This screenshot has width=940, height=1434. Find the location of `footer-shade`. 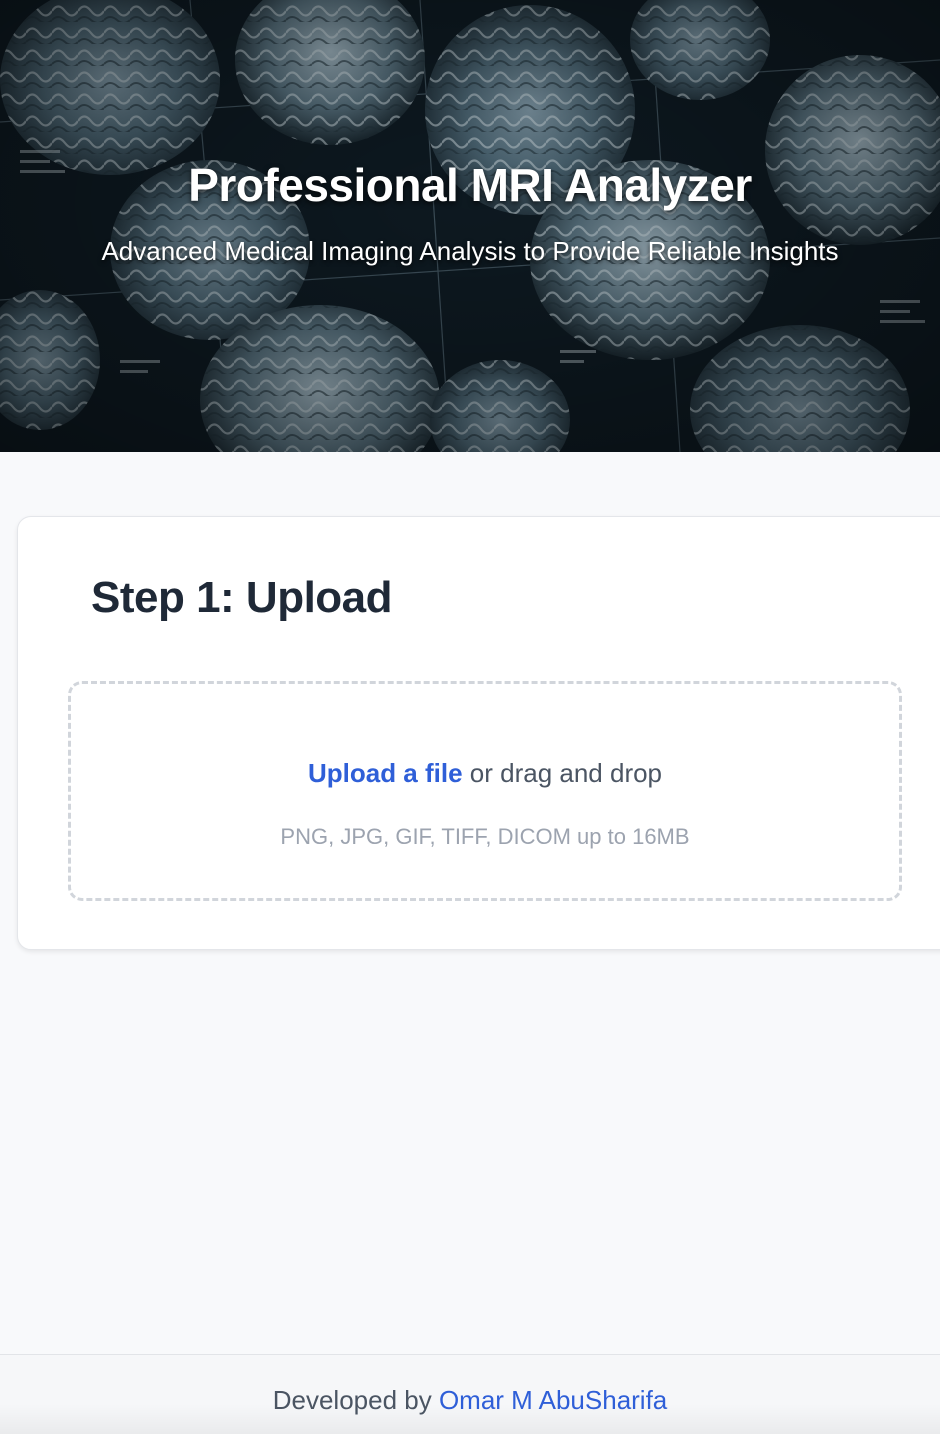

footer-shade is located at coordinates (470, 1419).